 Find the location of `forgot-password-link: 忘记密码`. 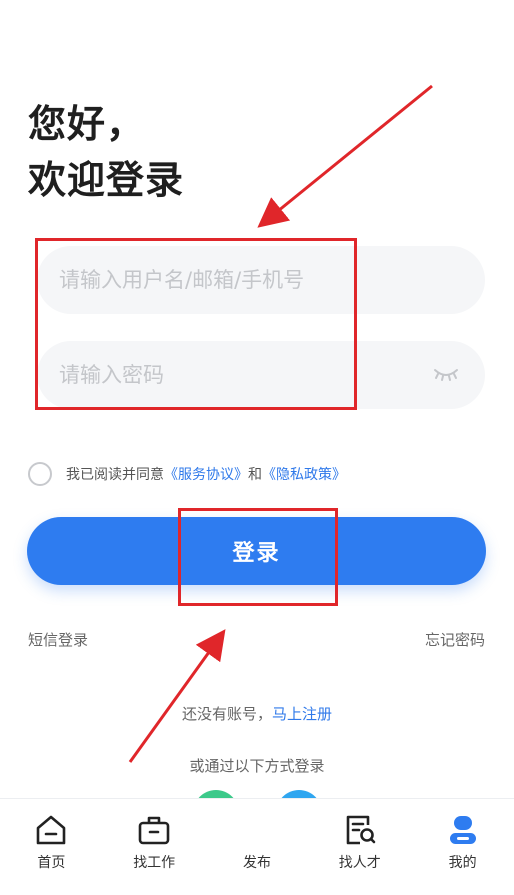

forgot-password-link: 忘记密码 is located at coordinates (455, 639).